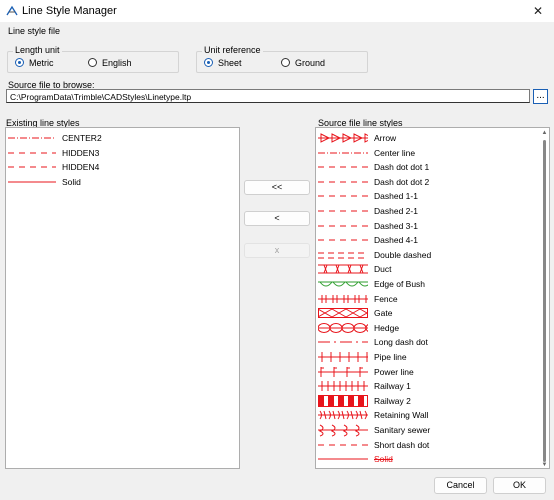  What do you see at coordinates (403, 254) in the screenshot?
I see `list-item-label: Double dashed` at bounding box center [403, 254].